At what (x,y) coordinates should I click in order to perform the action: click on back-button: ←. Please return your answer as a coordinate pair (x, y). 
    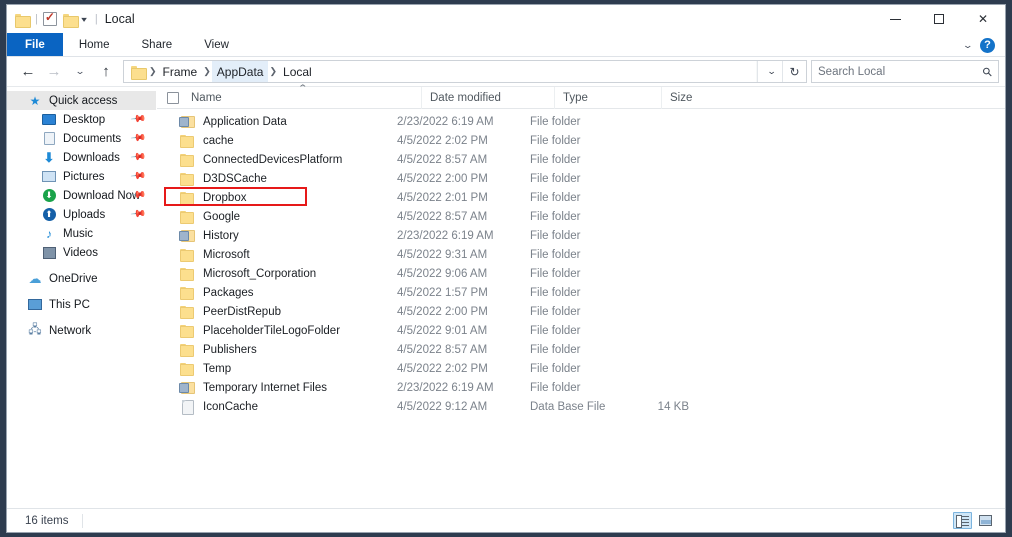
    Looking at the image, I should click on (28, 72).